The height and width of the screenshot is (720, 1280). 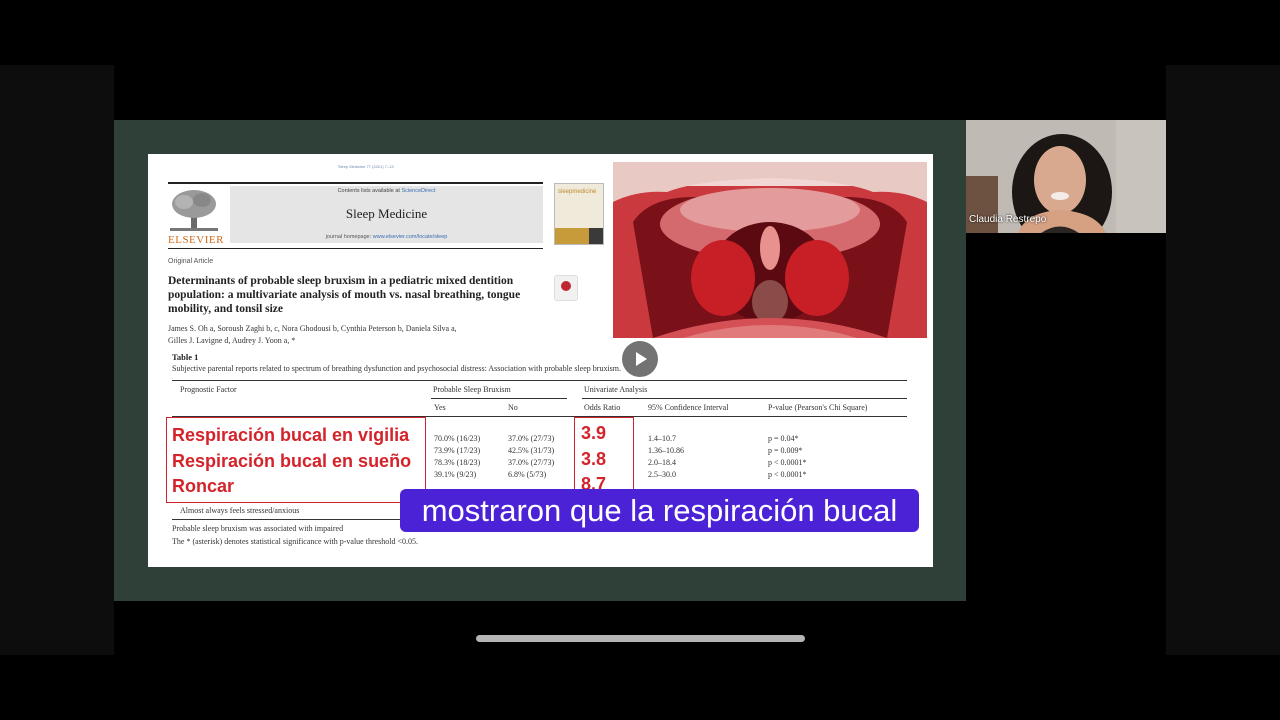 I want to click on header-rule, so click(x=355, y=183).